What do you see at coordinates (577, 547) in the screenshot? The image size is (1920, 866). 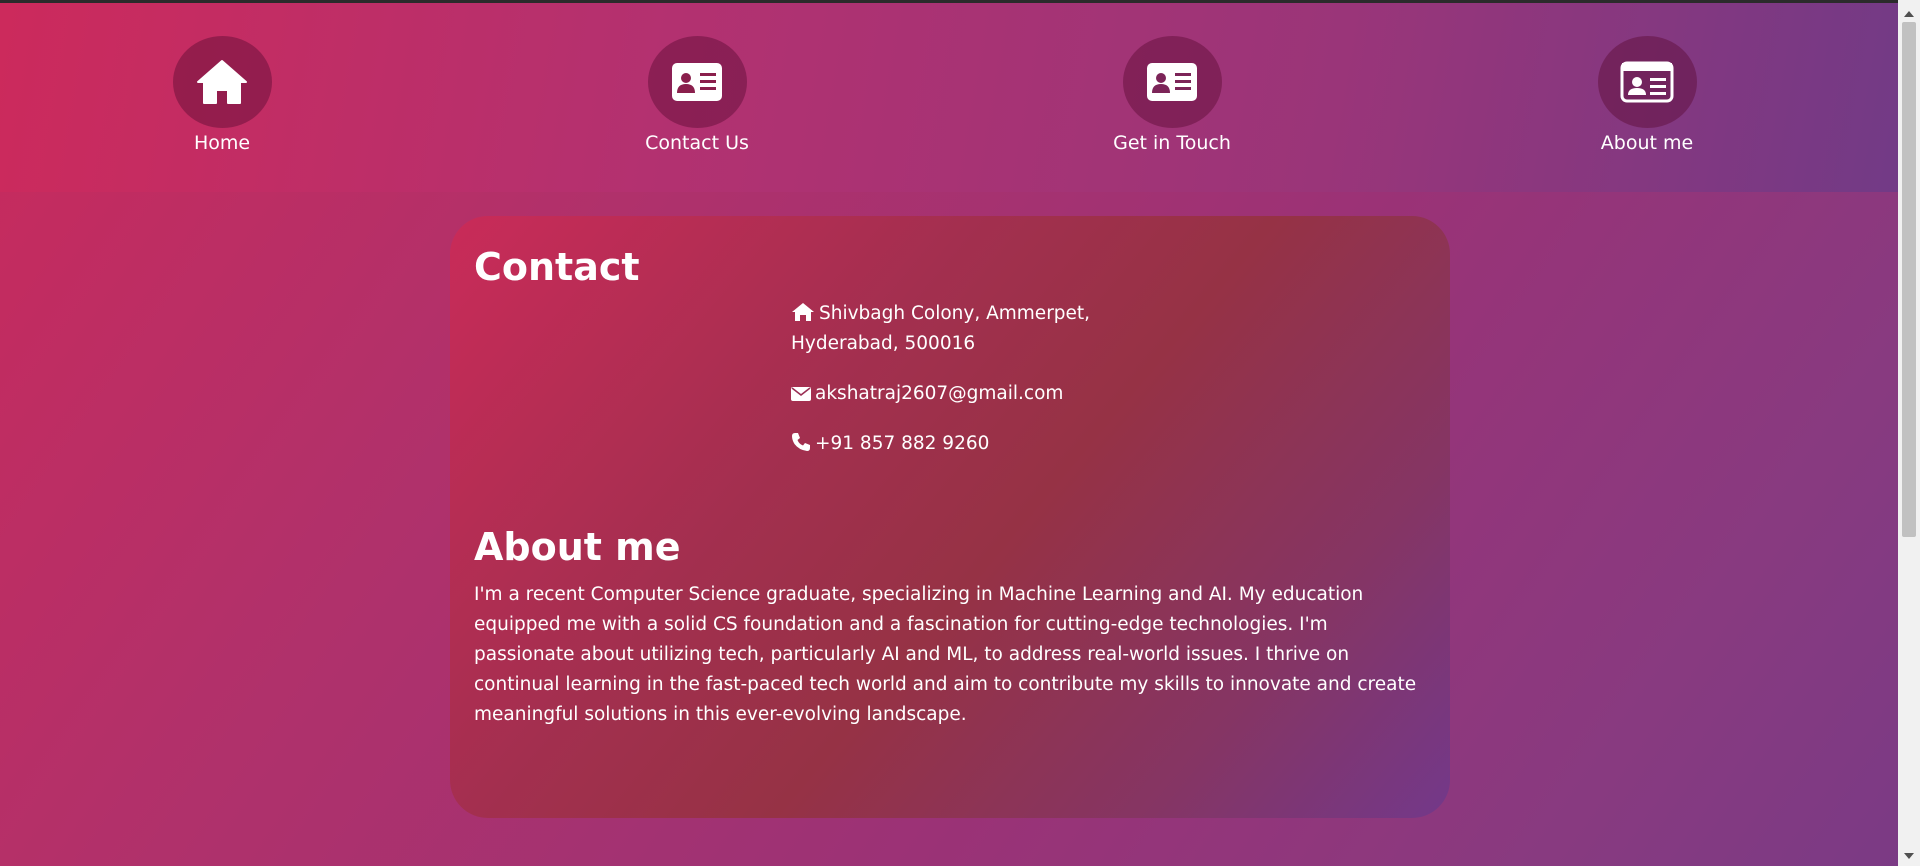 I see `about-heading: About me` at bounding box center [577, 547].